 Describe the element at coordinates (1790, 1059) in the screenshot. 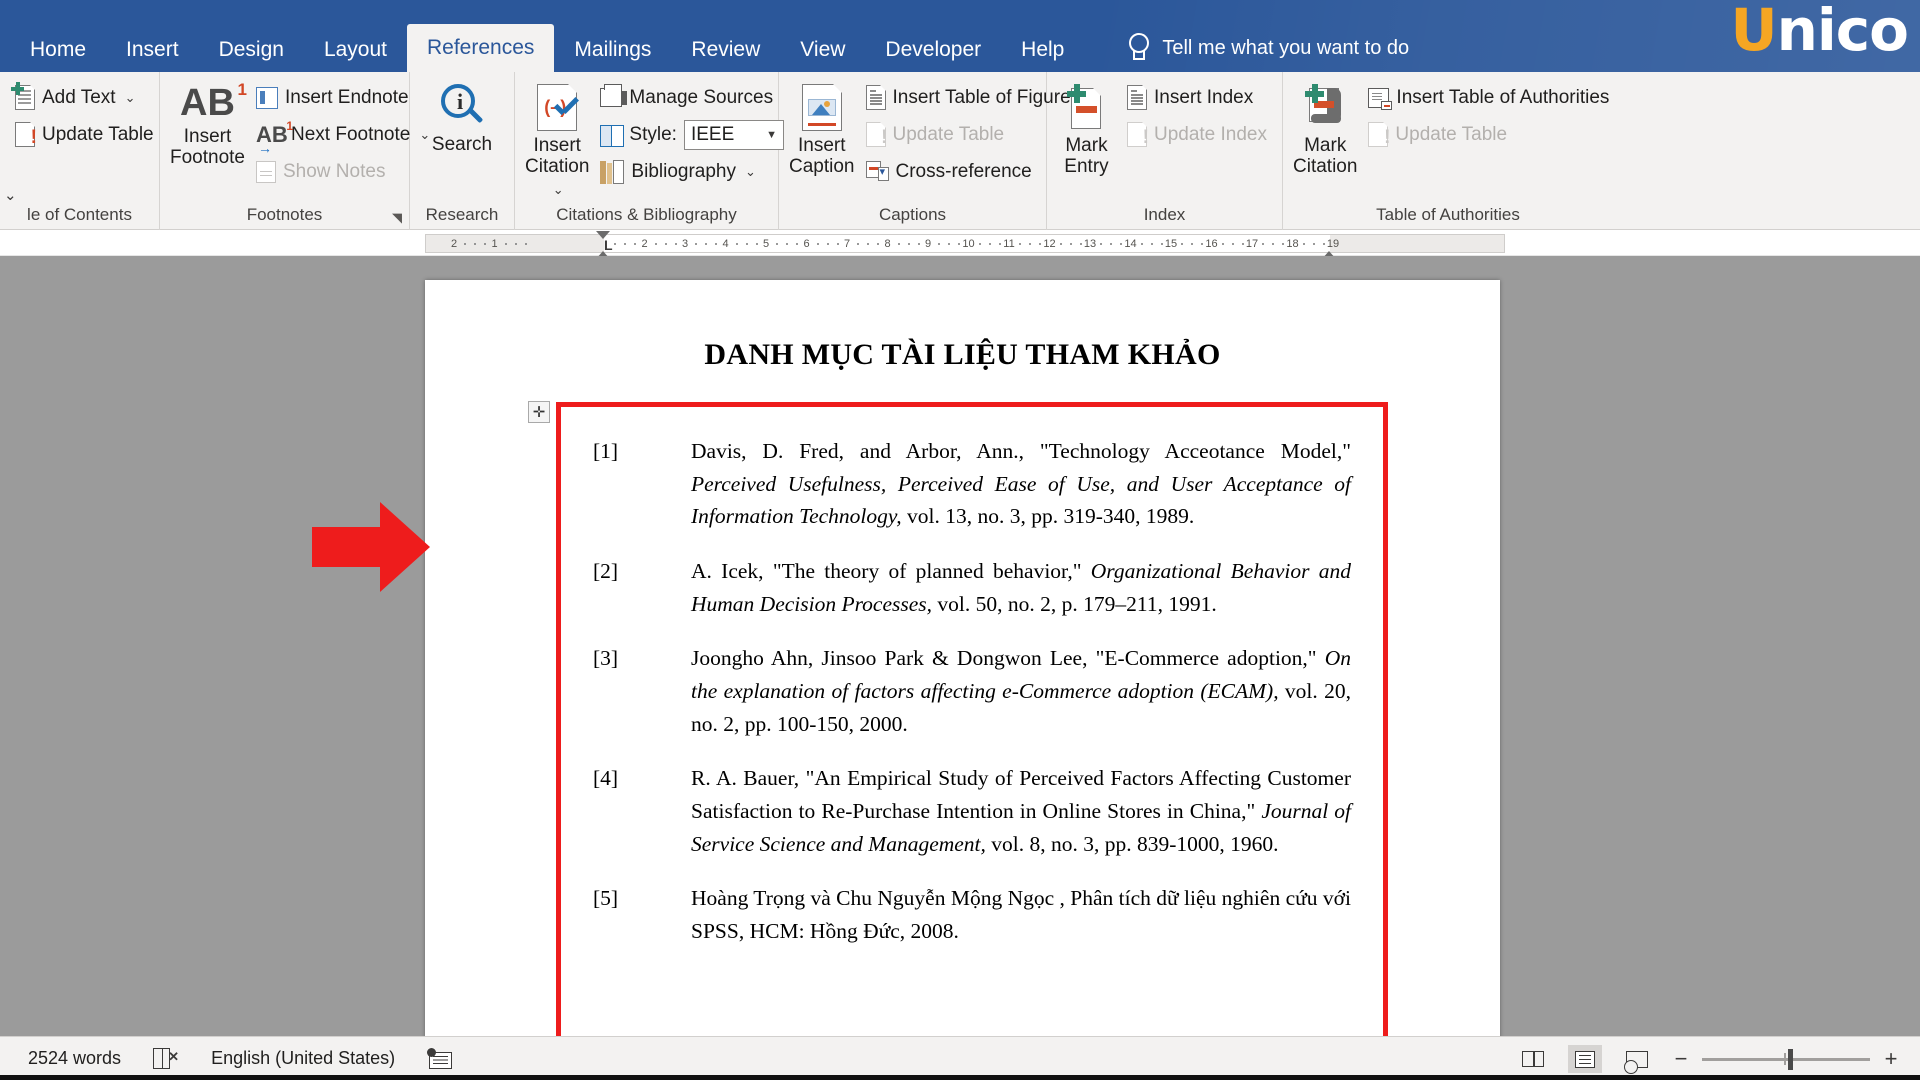

I see `zoom-slider-thumb` at that location.